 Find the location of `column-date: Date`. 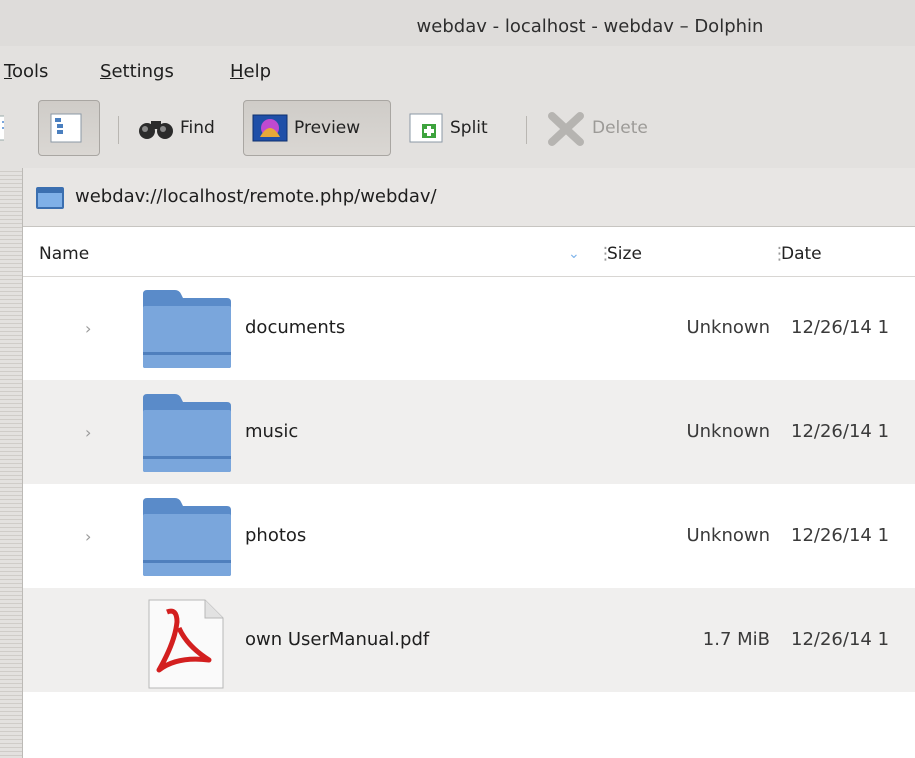

column-date: Date is located at coordinates (801, 254).